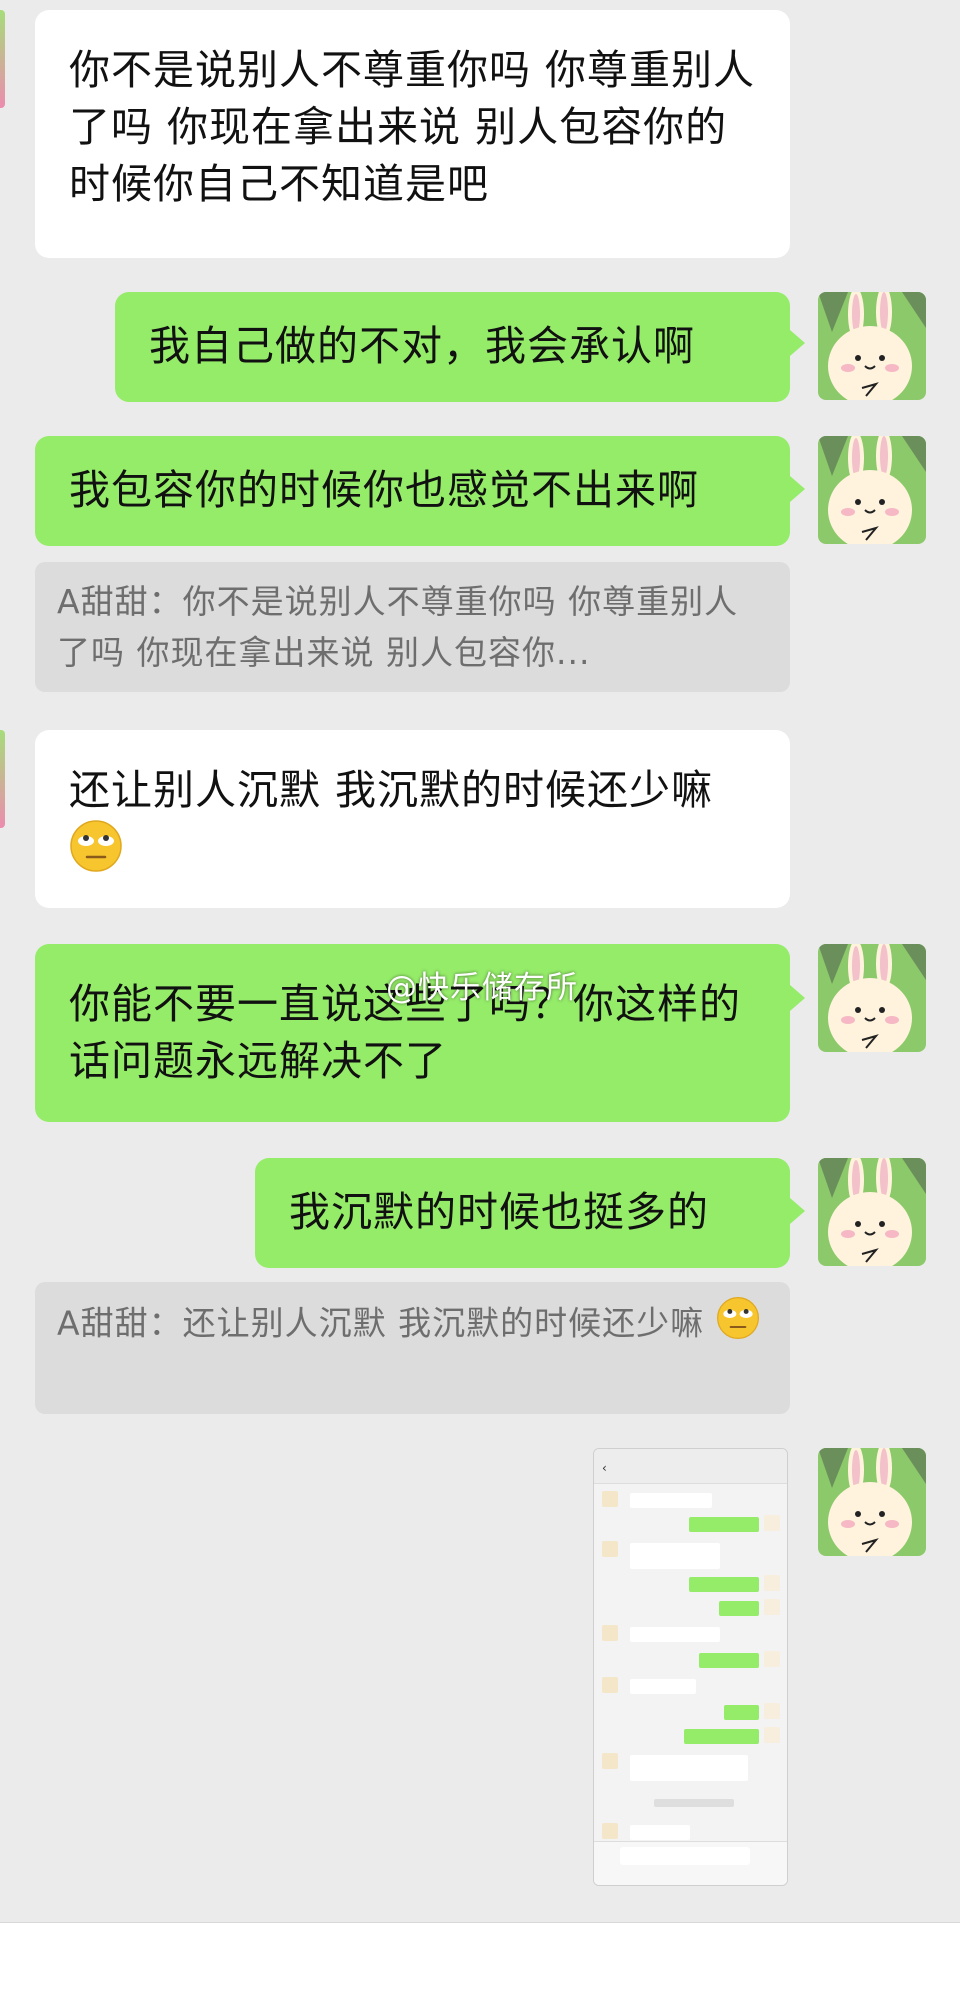  Describe the element at coordinates (422, 346) in the screenshot. I see `message-text: 我自己做的不对，我会承认啊` at that location.